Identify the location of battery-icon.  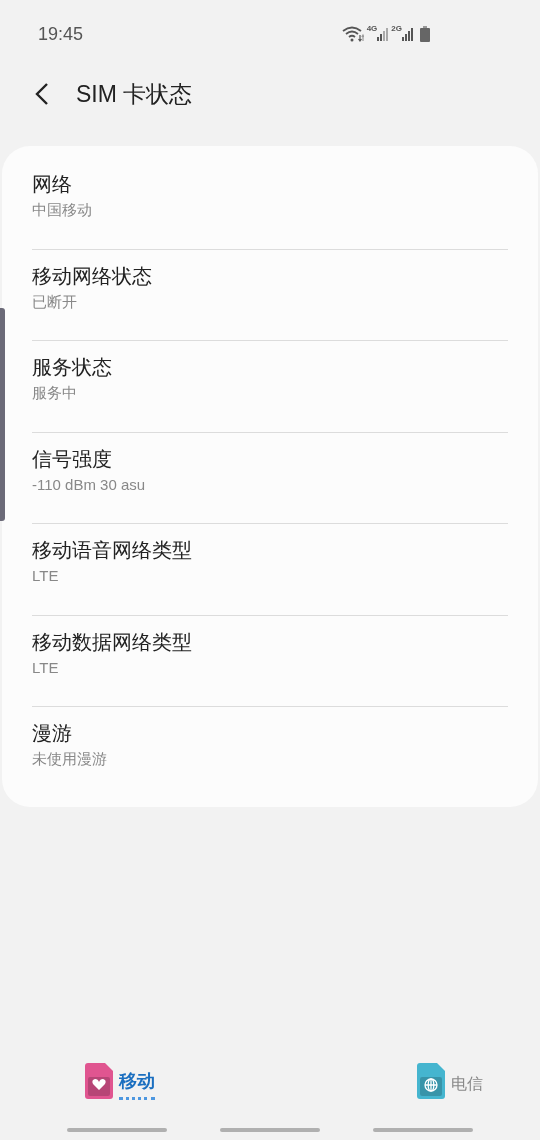
(425, 34).